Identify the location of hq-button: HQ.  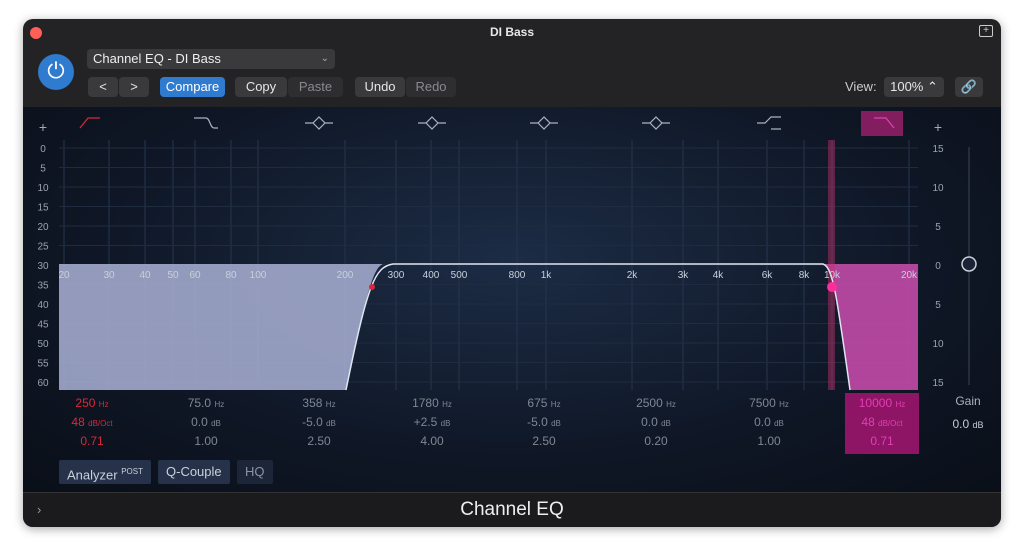
(255, 472).